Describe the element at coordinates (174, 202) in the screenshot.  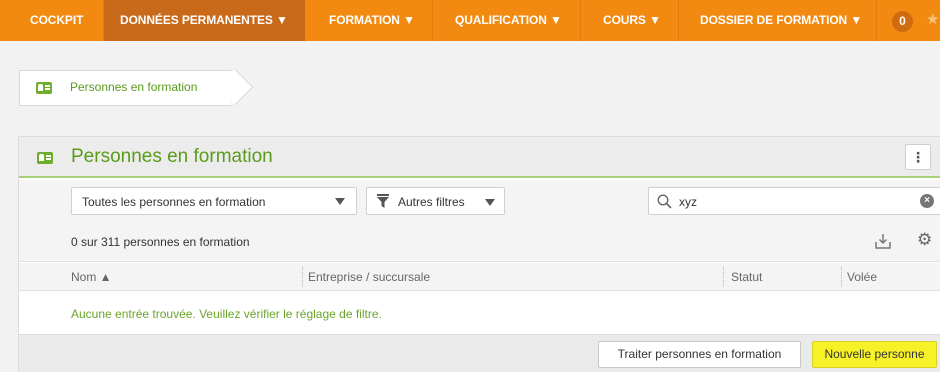
I see `persons-filter-select-value: Toutes les personnes en formation` at that location.